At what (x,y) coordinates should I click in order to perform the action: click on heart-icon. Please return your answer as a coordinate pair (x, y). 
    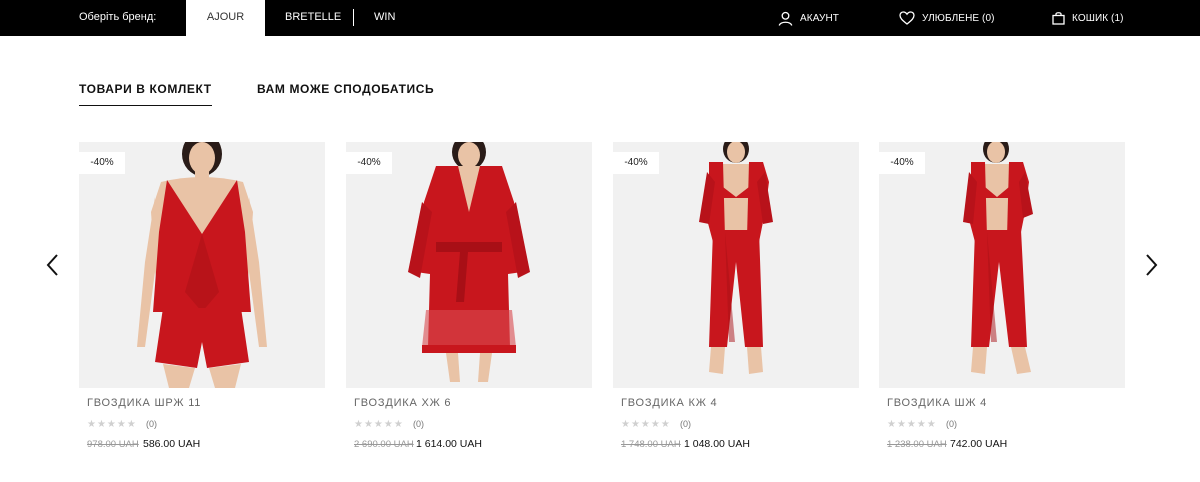
    Looking at the image, I should click on (907, 18).